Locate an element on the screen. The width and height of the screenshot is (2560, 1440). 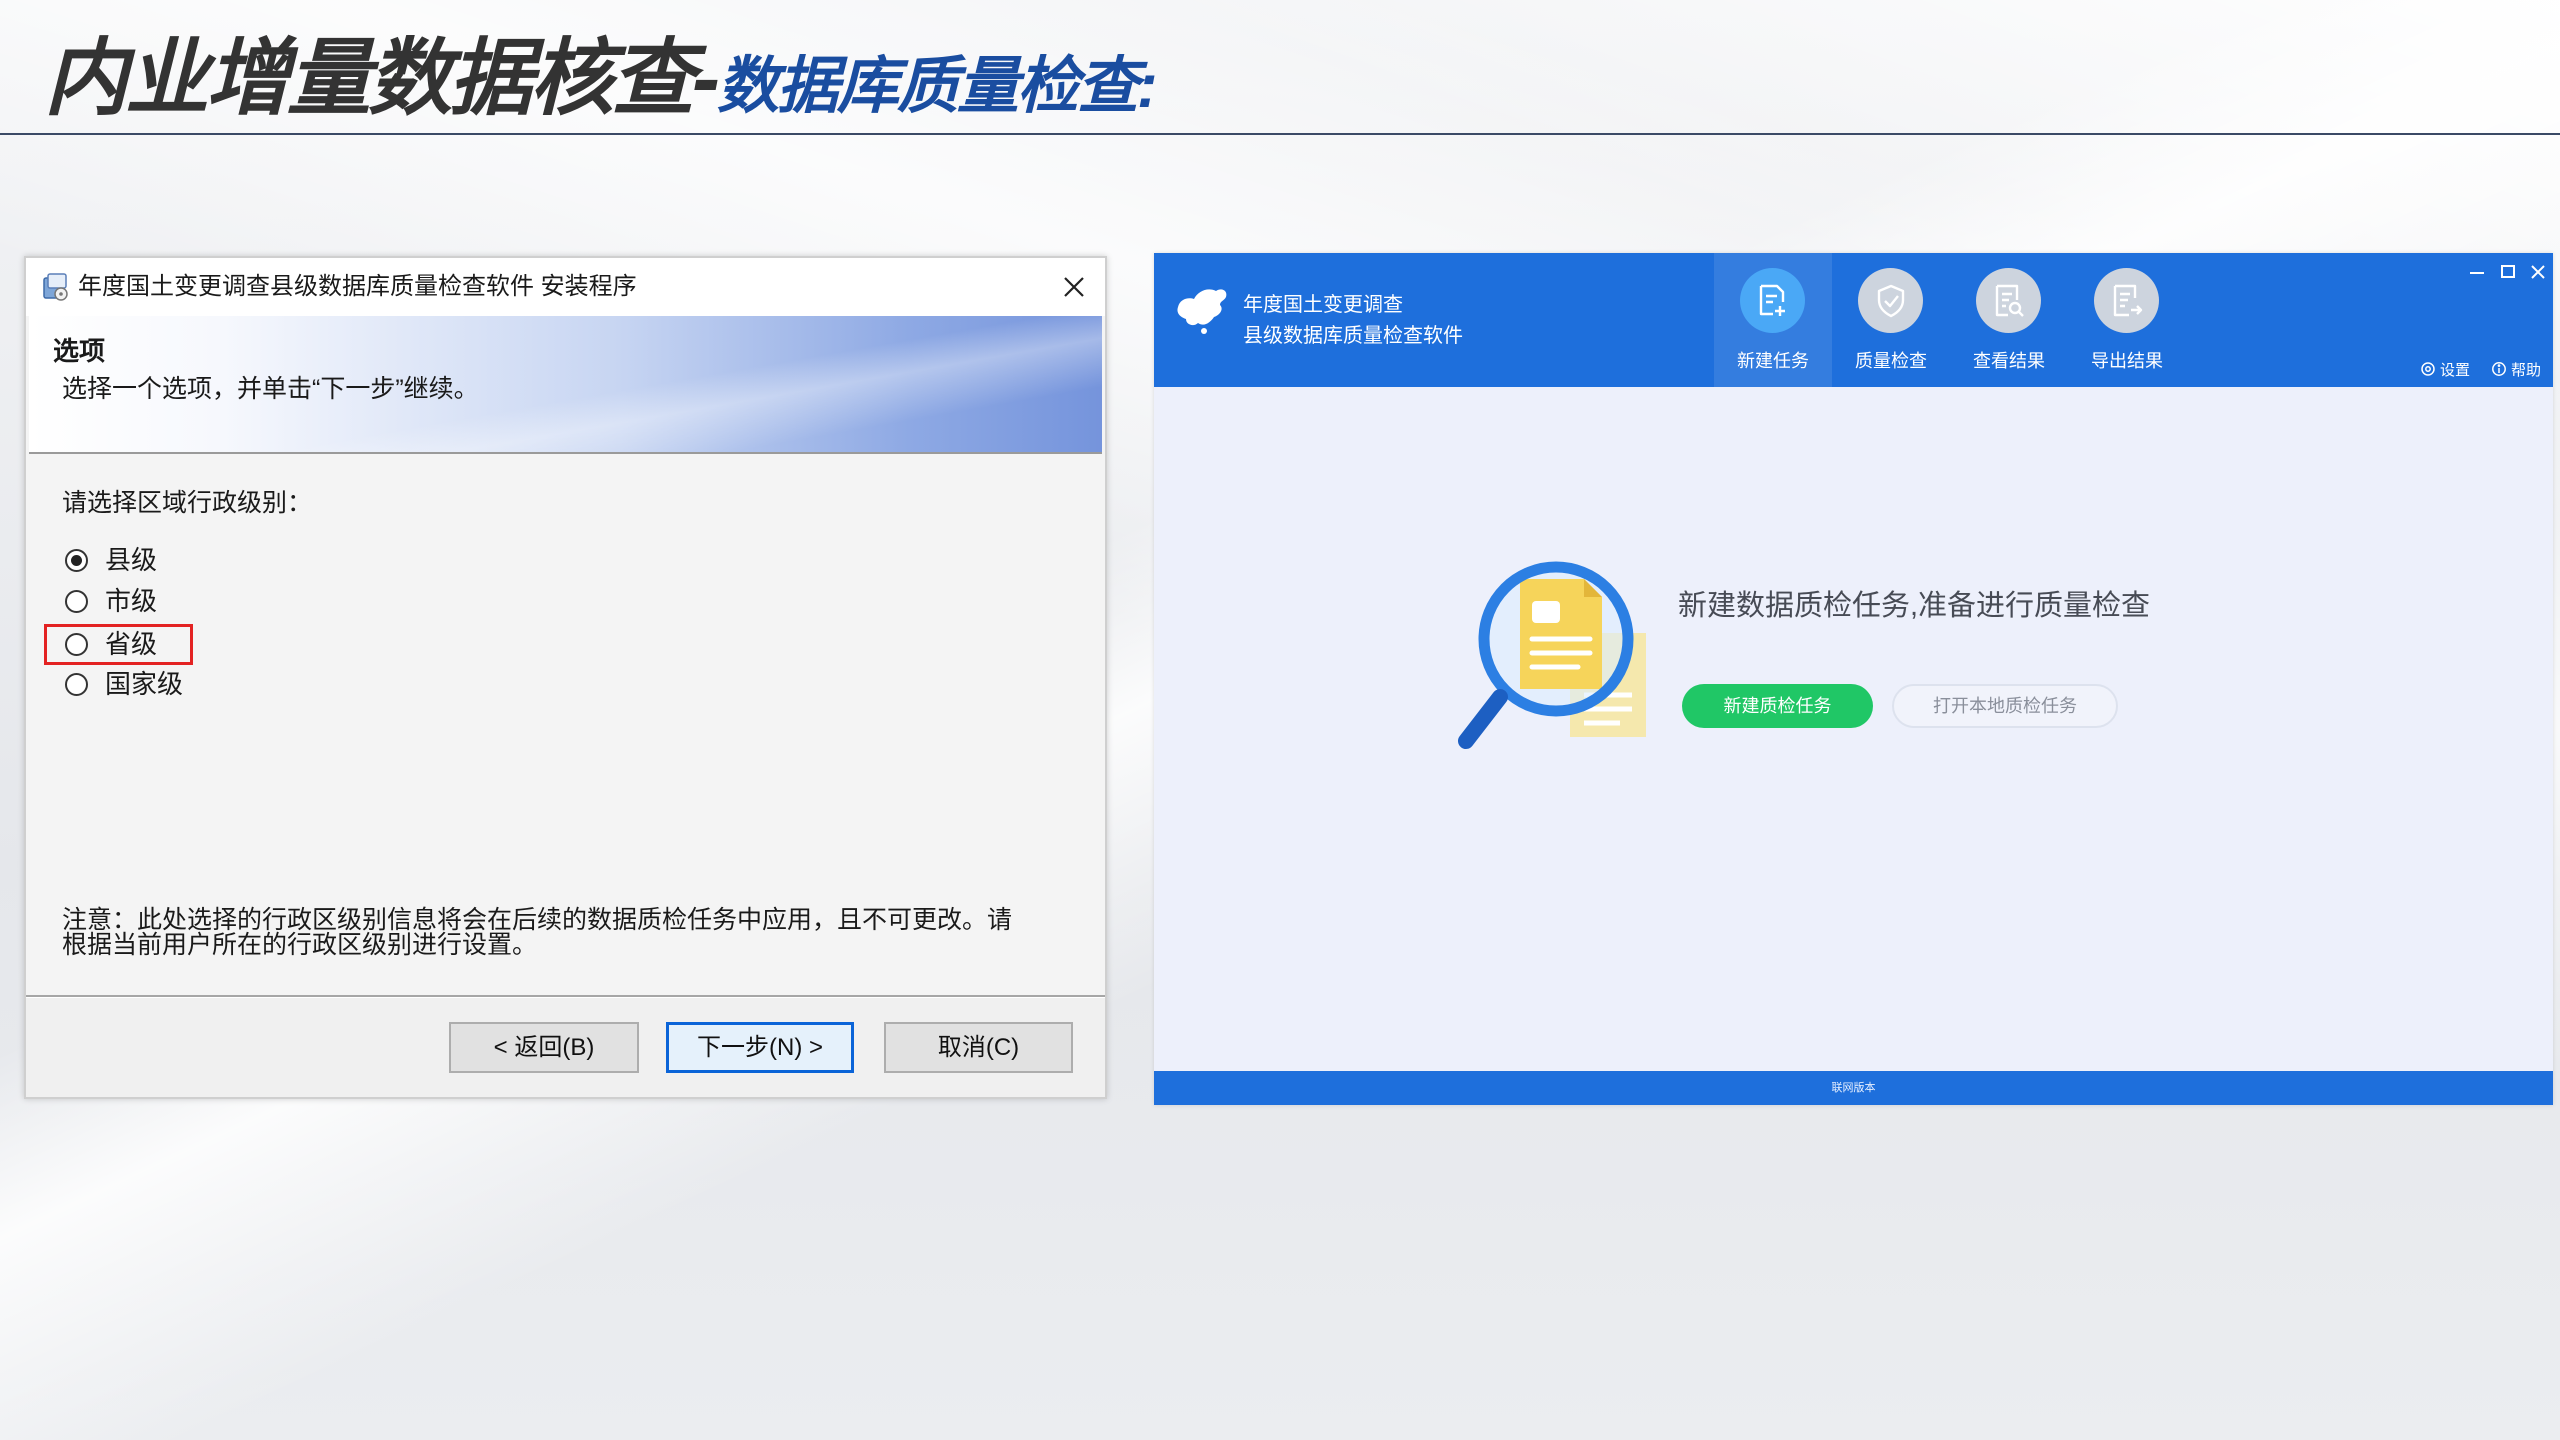
installer-step-title: 选项 is located at coordinates (79, 351).